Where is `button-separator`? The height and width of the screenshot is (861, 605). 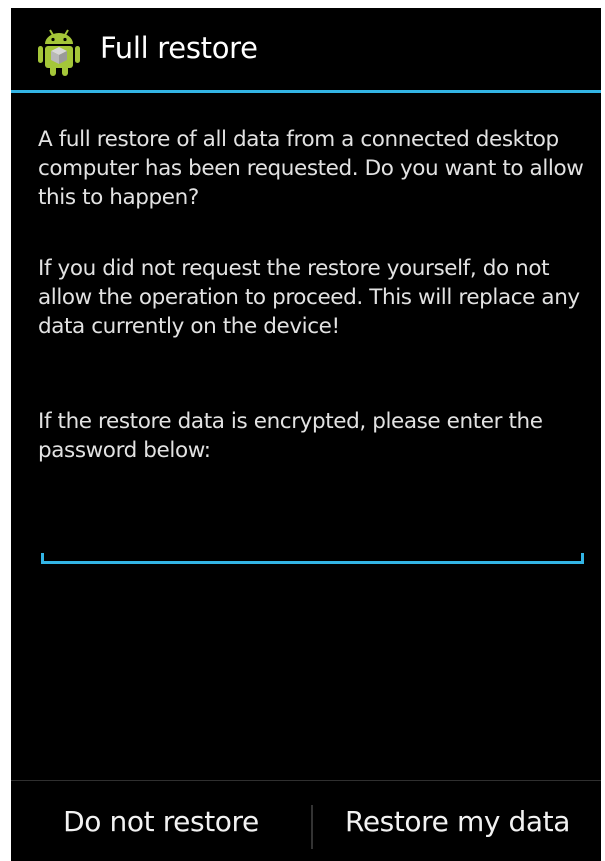 button-separator is located at coordinates (312, 827).